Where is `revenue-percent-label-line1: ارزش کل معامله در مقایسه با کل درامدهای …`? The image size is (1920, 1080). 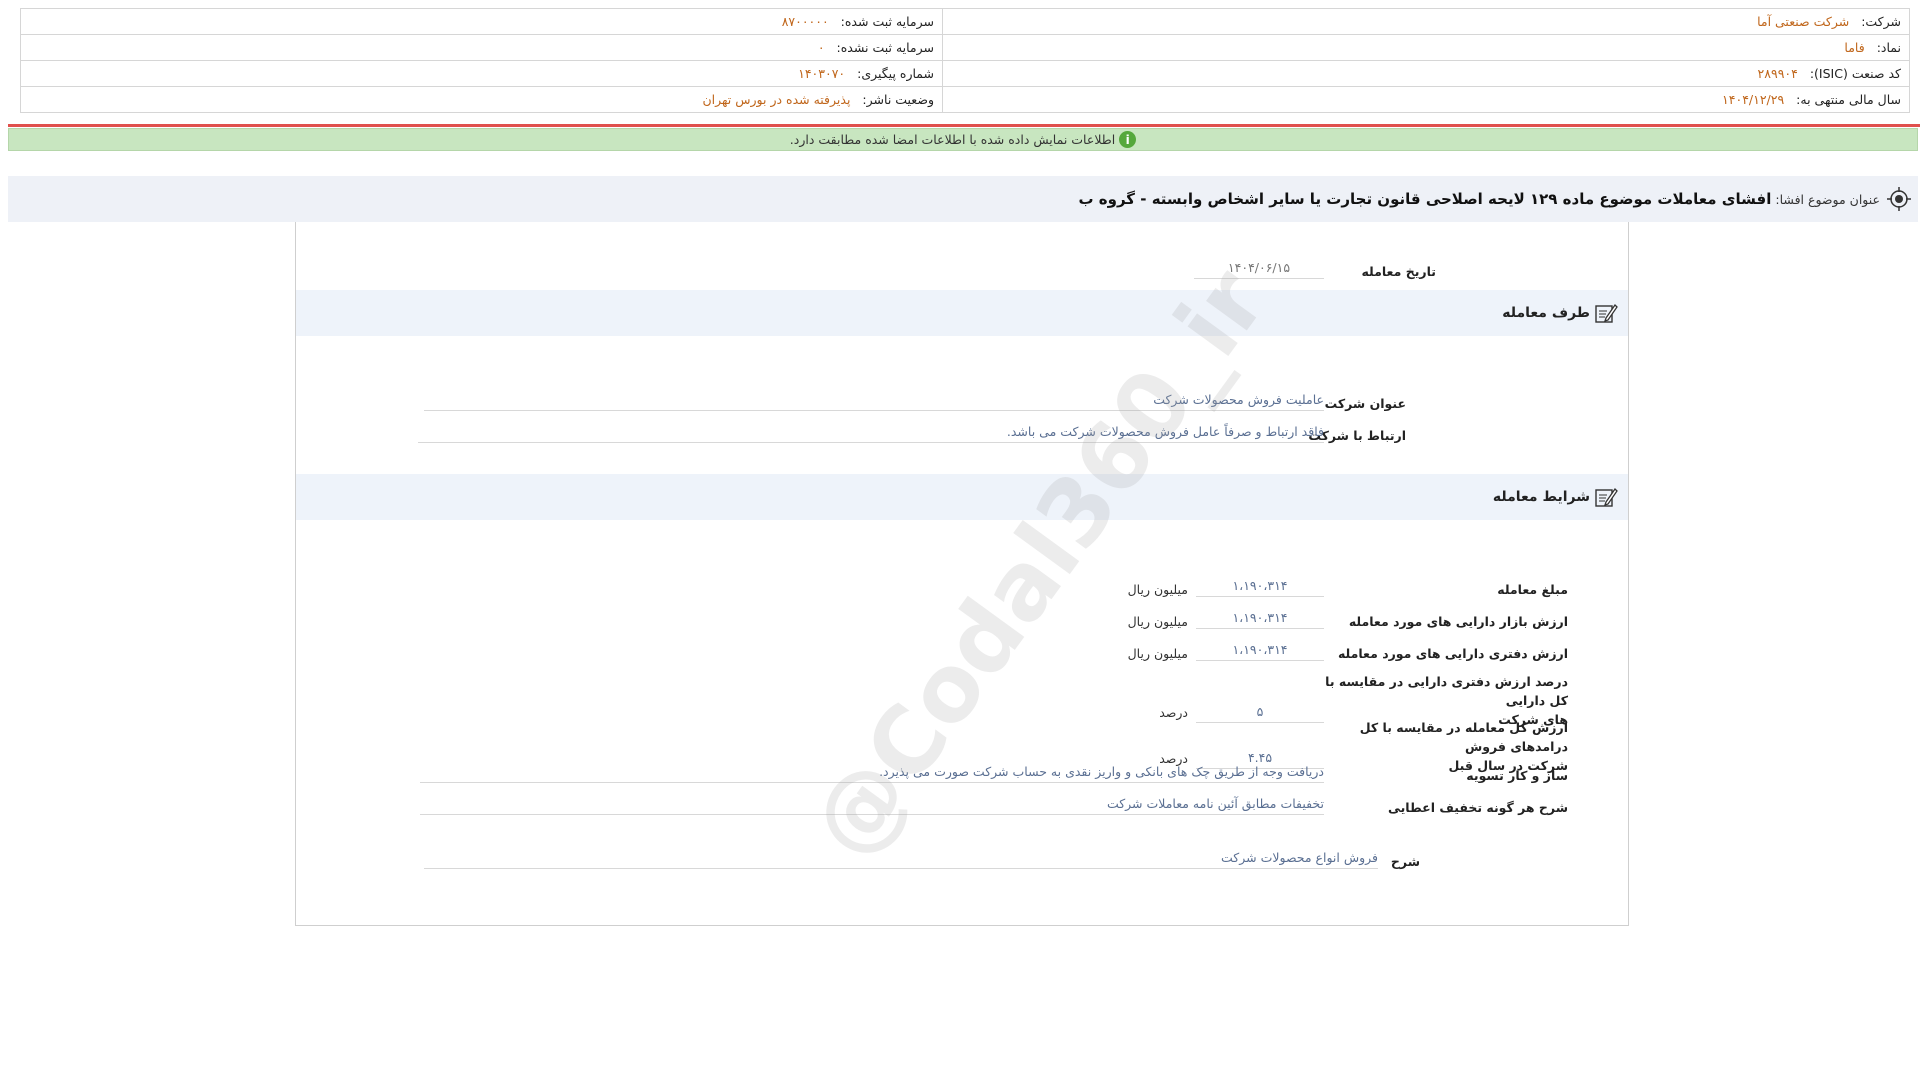
revenue-percent-label-line1: ارزش کل معامله در مقایسه با کل درامدهای … is located at coordinates (1463, 737).